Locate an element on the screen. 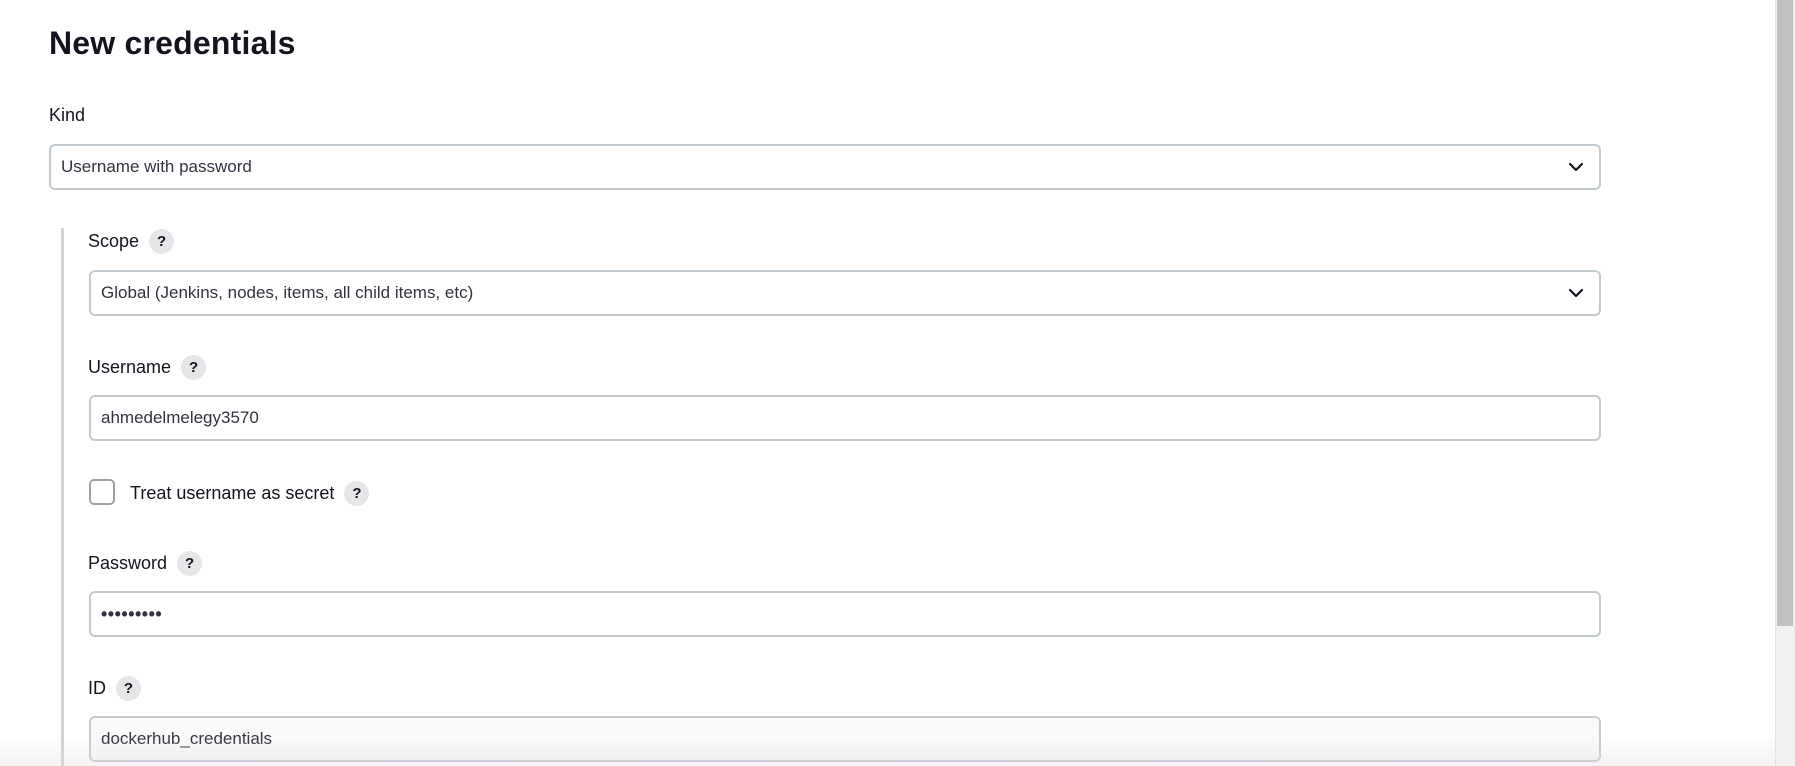 The width and height of the screenshot is (1795, 766). username-input: ahmedelmelegy3570 is located at coordinates (845, 418).